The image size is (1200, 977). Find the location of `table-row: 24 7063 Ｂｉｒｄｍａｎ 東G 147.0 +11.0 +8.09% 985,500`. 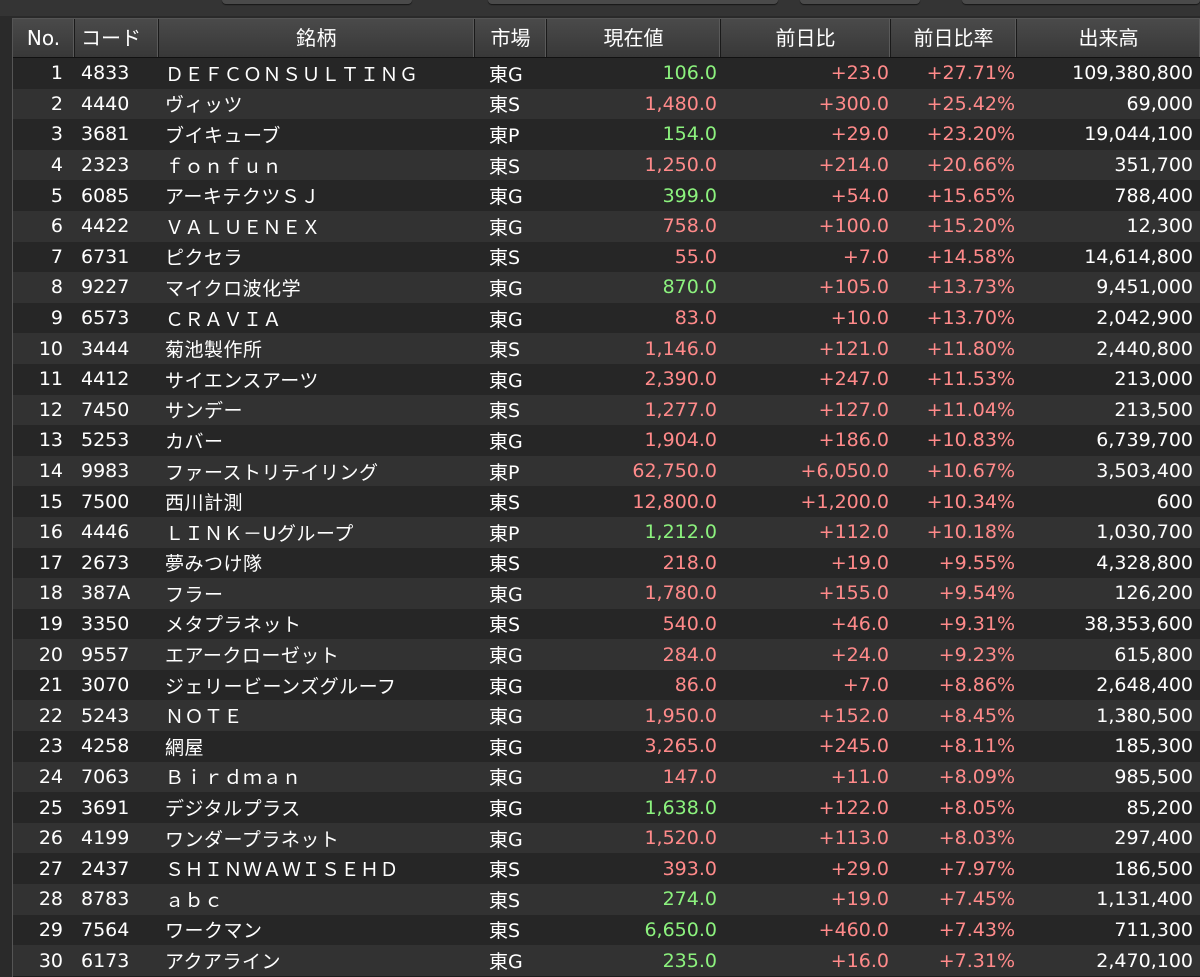

table-row: 24 7063 Ｂｉｒｄｍａｎ 東G 147.0 +11.0 +8.09% 985,500 is located at coordinates (606, 777).